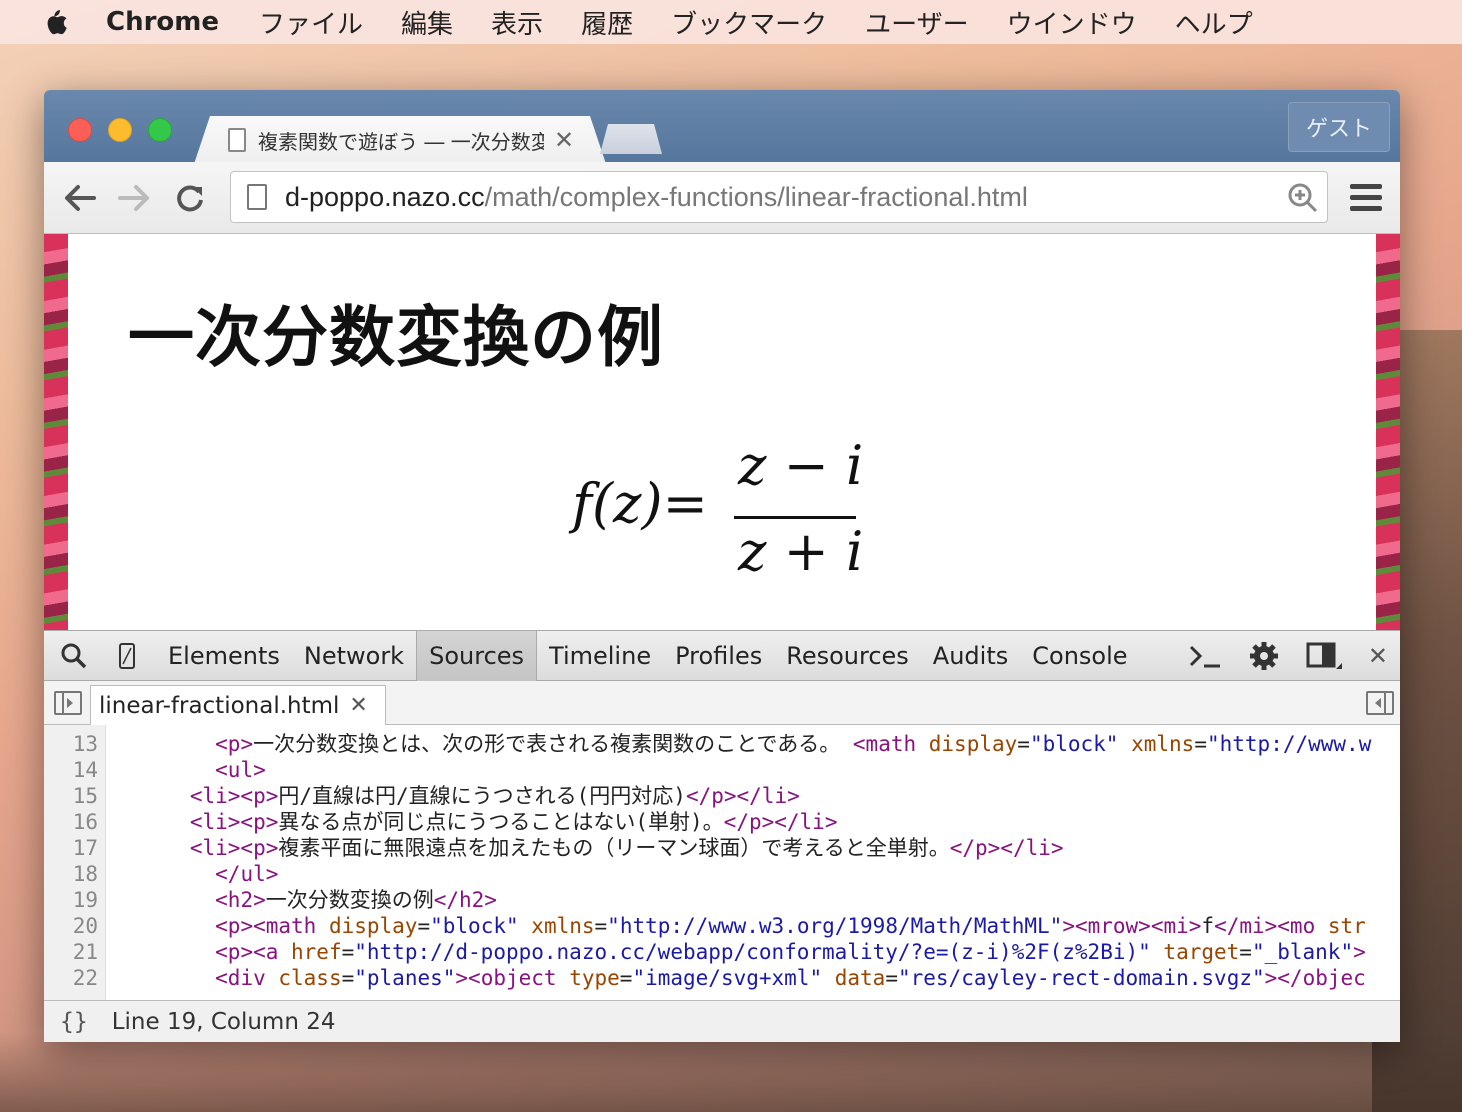 The width and height of the screenshot is (1462, 1112). I want to click on wallpaper-shadow, so click(731, 1072).